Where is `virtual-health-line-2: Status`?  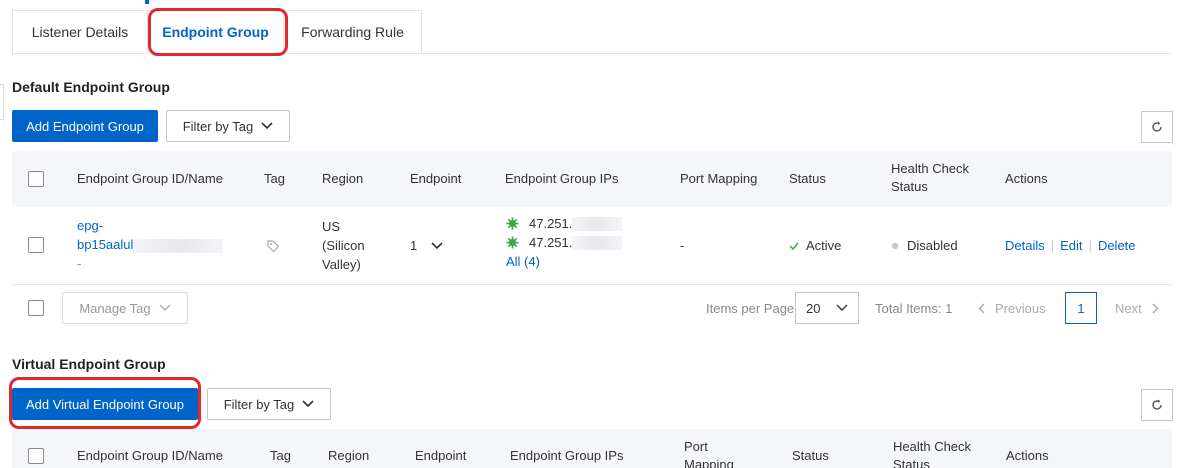
virtual-health-line-2: Status is located at coordinates (911, 462).